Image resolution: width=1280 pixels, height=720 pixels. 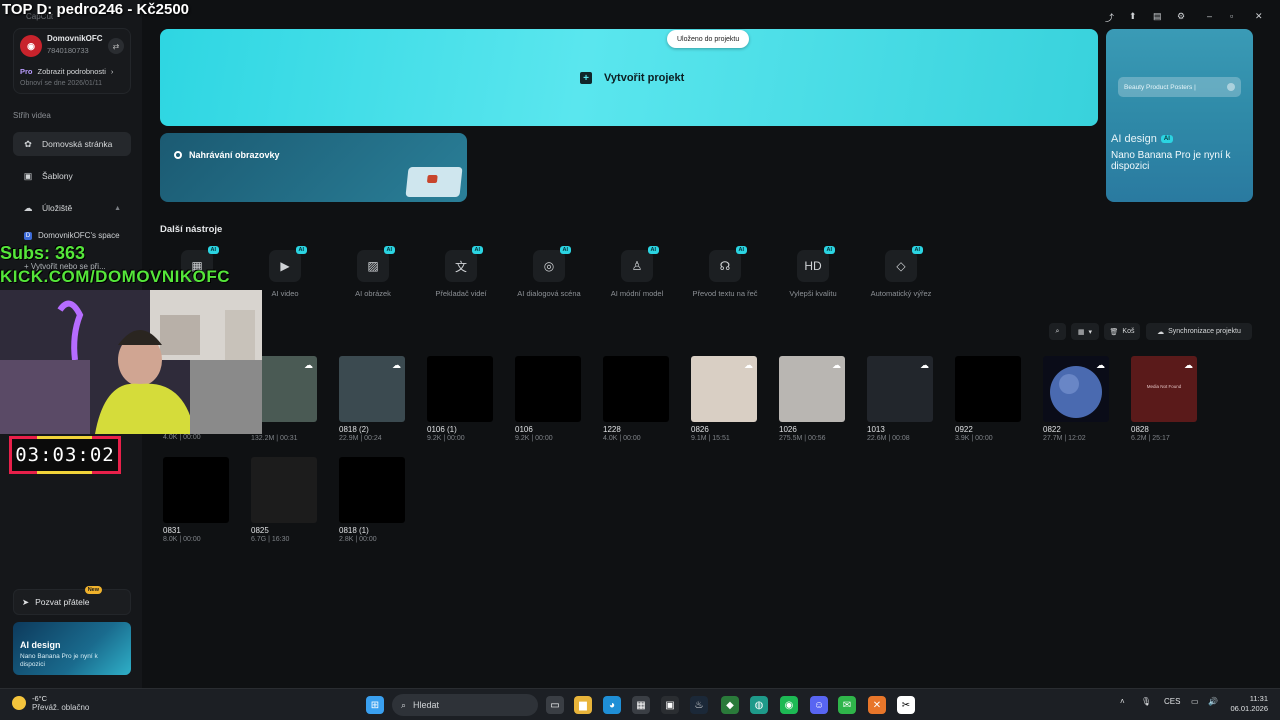 I want to click on upload-icon: ⬆, so click(x=1133, y=16).